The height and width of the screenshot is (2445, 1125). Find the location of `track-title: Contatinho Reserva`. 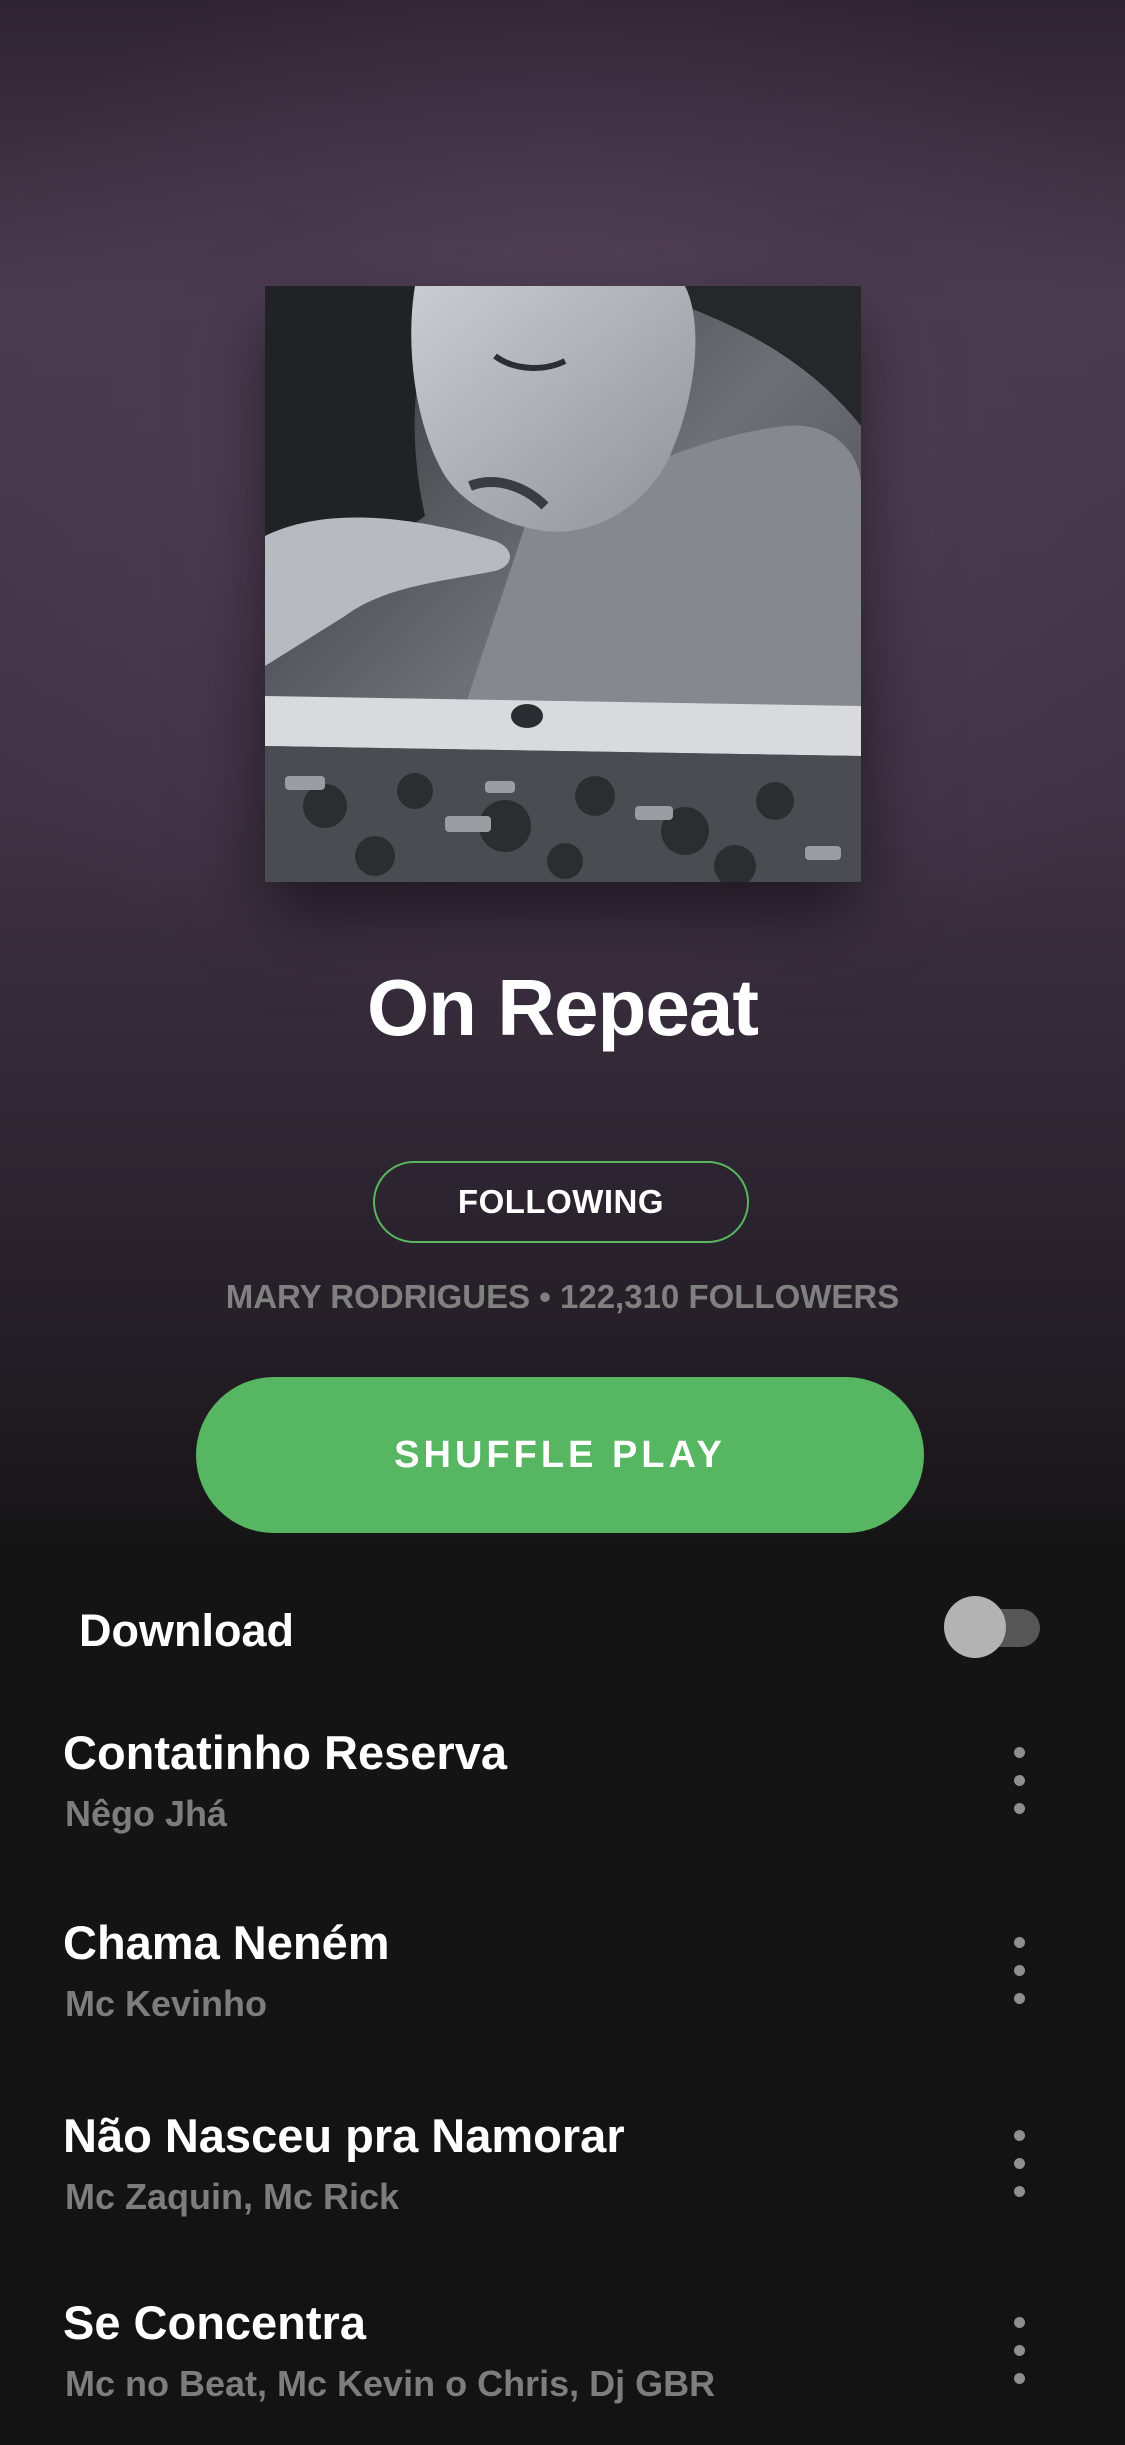

track-title: Contatinho Reserva is located at coordinates (285, 1752).